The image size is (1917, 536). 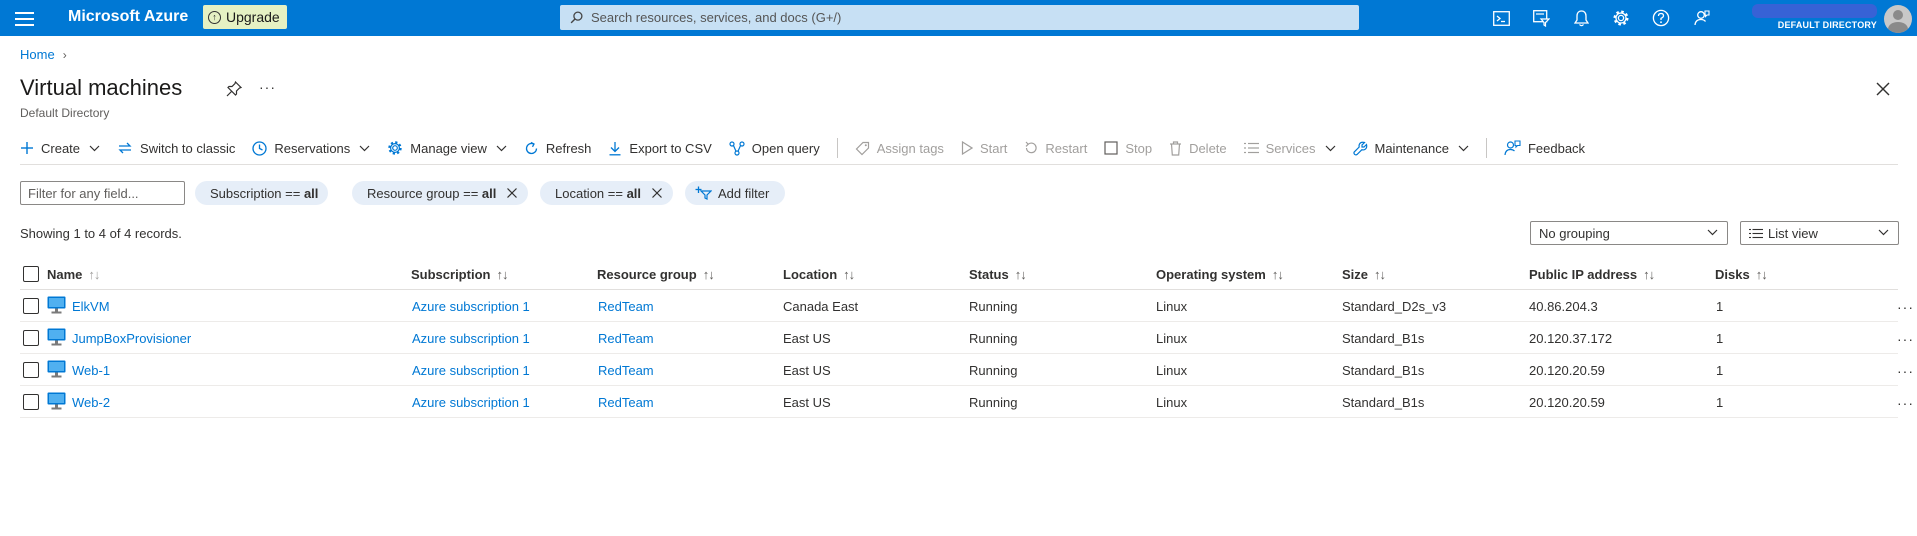 What do you see at coordinates (73, 274) in the screenshot?
I see `column-header-name: Name ↑↓` at bounding box center [73, 274].